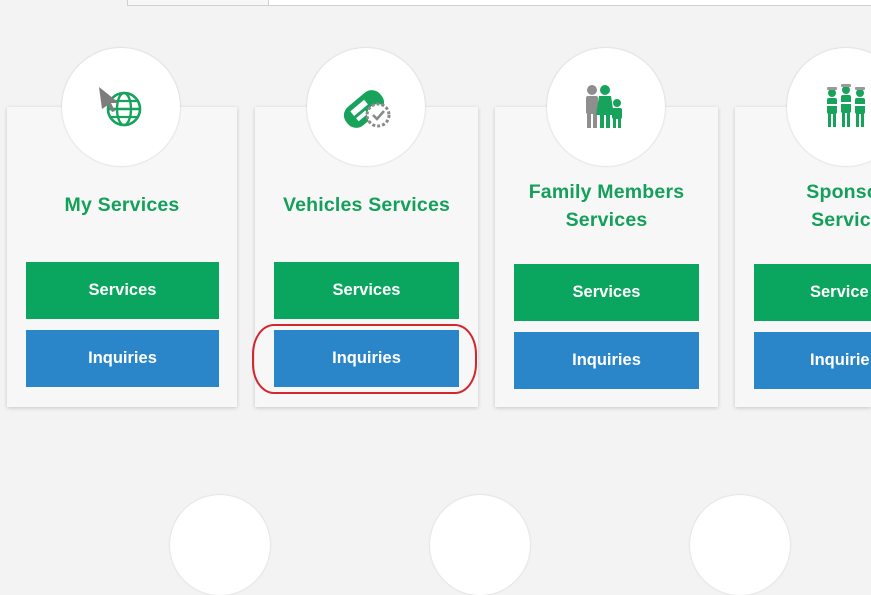  What do you see at coordinates (366, 358) in the screenshot?
I see `vehicles-inquiries-button: Inquiries` at bounding box center [366, 358].